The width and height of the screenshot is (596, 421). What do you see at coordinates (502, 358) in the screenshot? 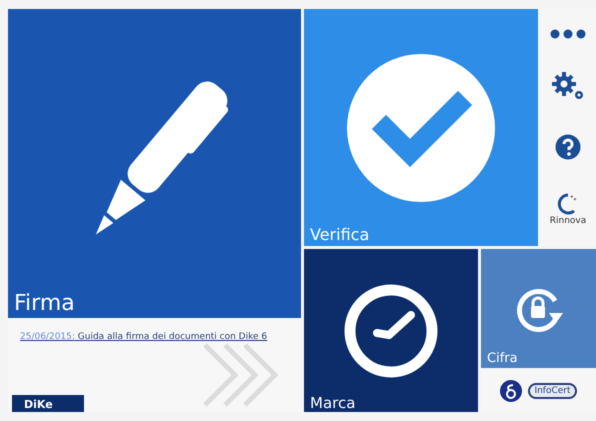
I see `tile-label: Cifra` at bounding box center [502, 358].